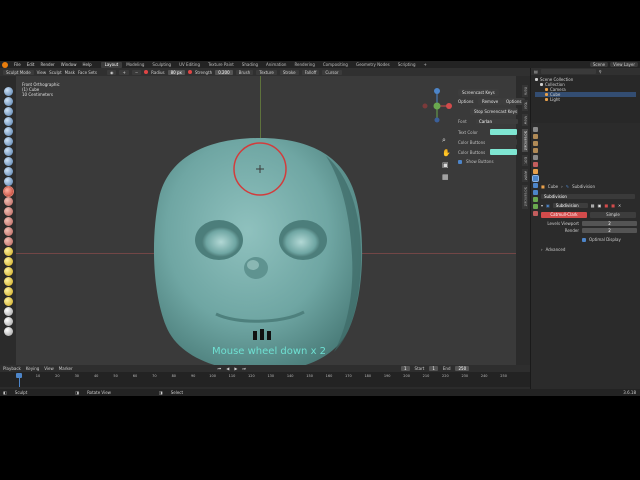 The image size is (640, 480). I want to click on transform-icon, so click(8, 331).